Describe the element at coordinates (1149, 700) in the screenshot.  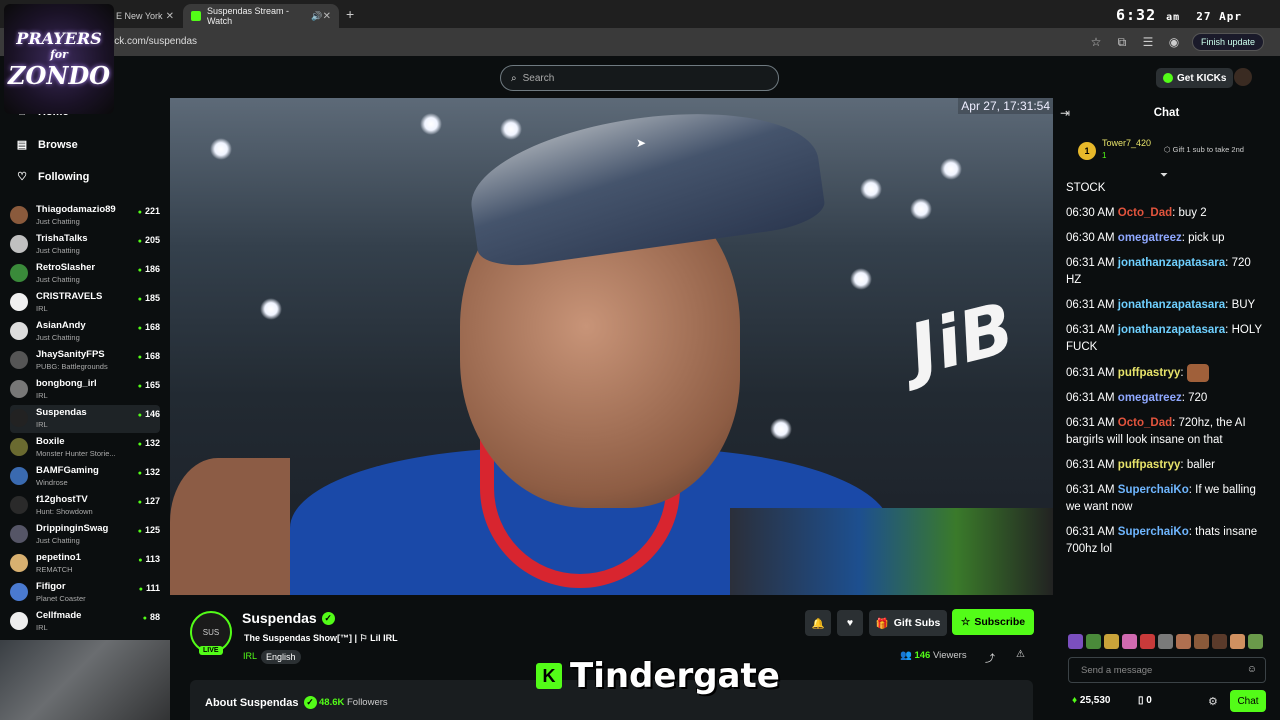
I see `kicks-value: 0` at that location.